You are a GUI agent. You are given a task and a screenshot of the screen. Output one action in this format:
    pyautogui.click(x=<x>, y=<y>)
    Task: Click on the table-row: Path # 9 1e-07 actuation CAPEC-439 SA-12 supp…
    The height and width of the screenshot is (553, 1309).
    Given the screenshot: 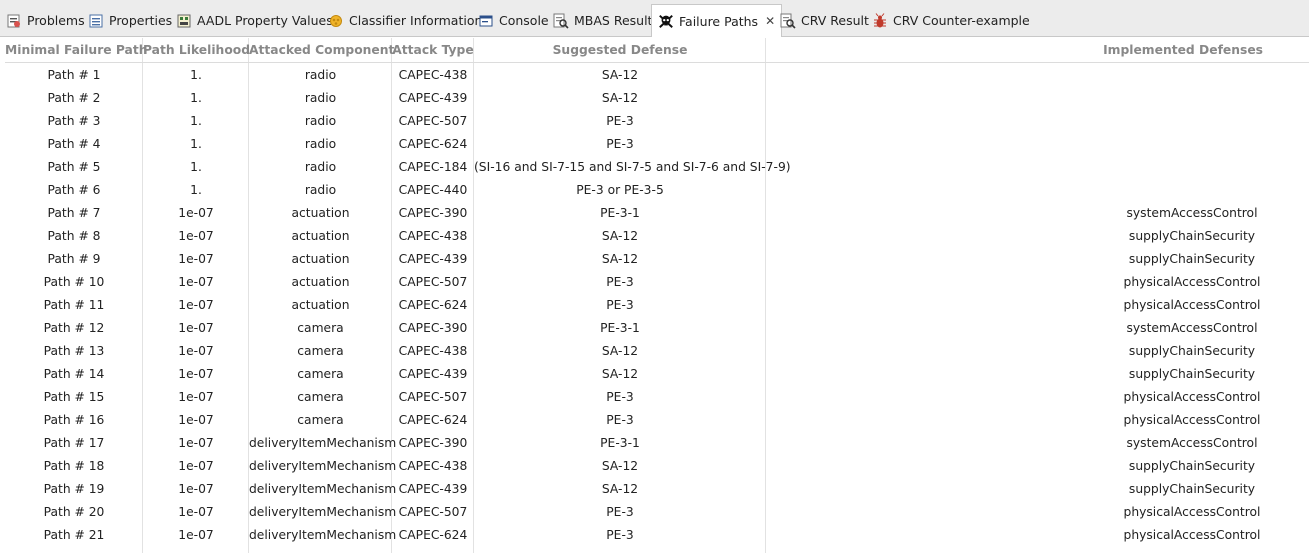 What is the action you would take?
    pyautogui.click(x=657, y=259)
    